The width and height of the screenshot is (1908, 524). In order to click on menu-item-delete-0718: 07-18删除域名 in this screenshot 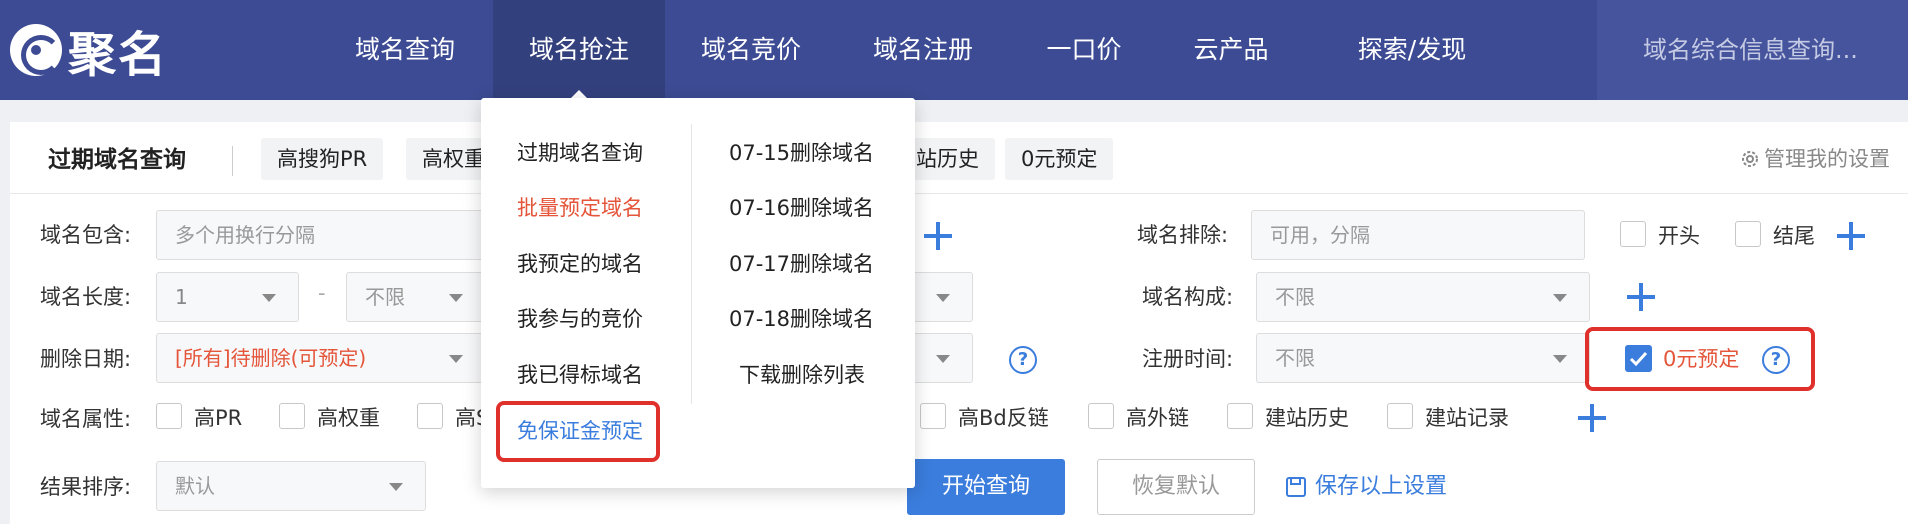, I will do `click(801, 319)`.